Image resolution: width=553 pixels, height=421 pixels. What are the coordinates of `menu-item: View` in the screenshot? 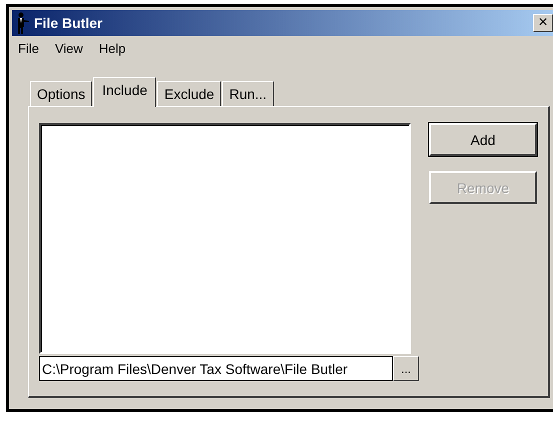 It's located at (68, 49).